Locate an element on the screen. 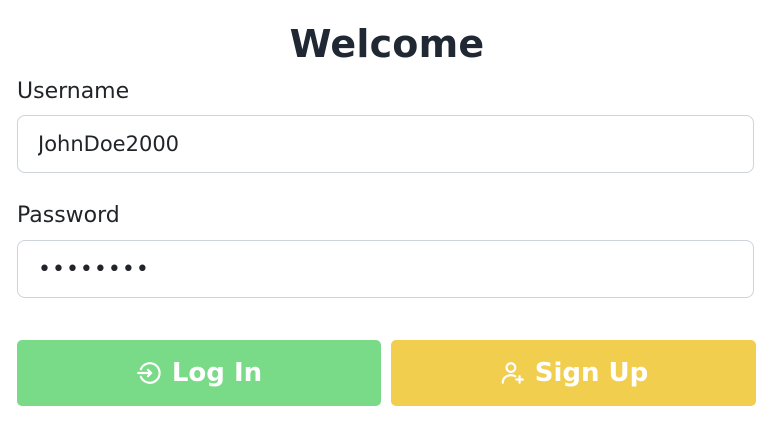 This screenshot has height=427, width=774. page-title: Welcome is located at coordinates (387, 44).